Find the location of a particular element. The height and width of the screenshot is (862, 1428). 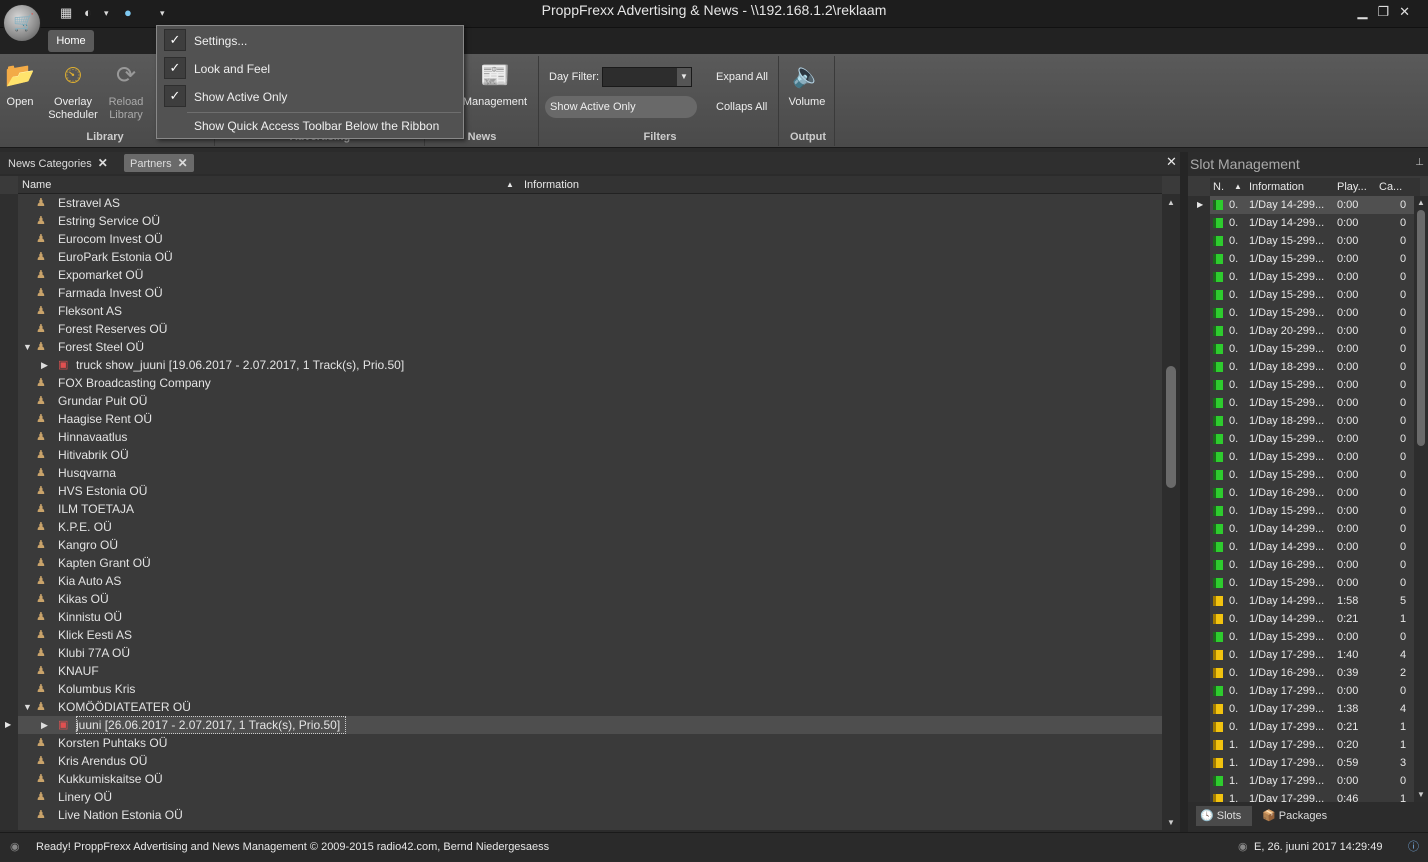

slot-row: 0. 1/Day 14-299... 1:58 5 is located at coordinates (1312, 601).